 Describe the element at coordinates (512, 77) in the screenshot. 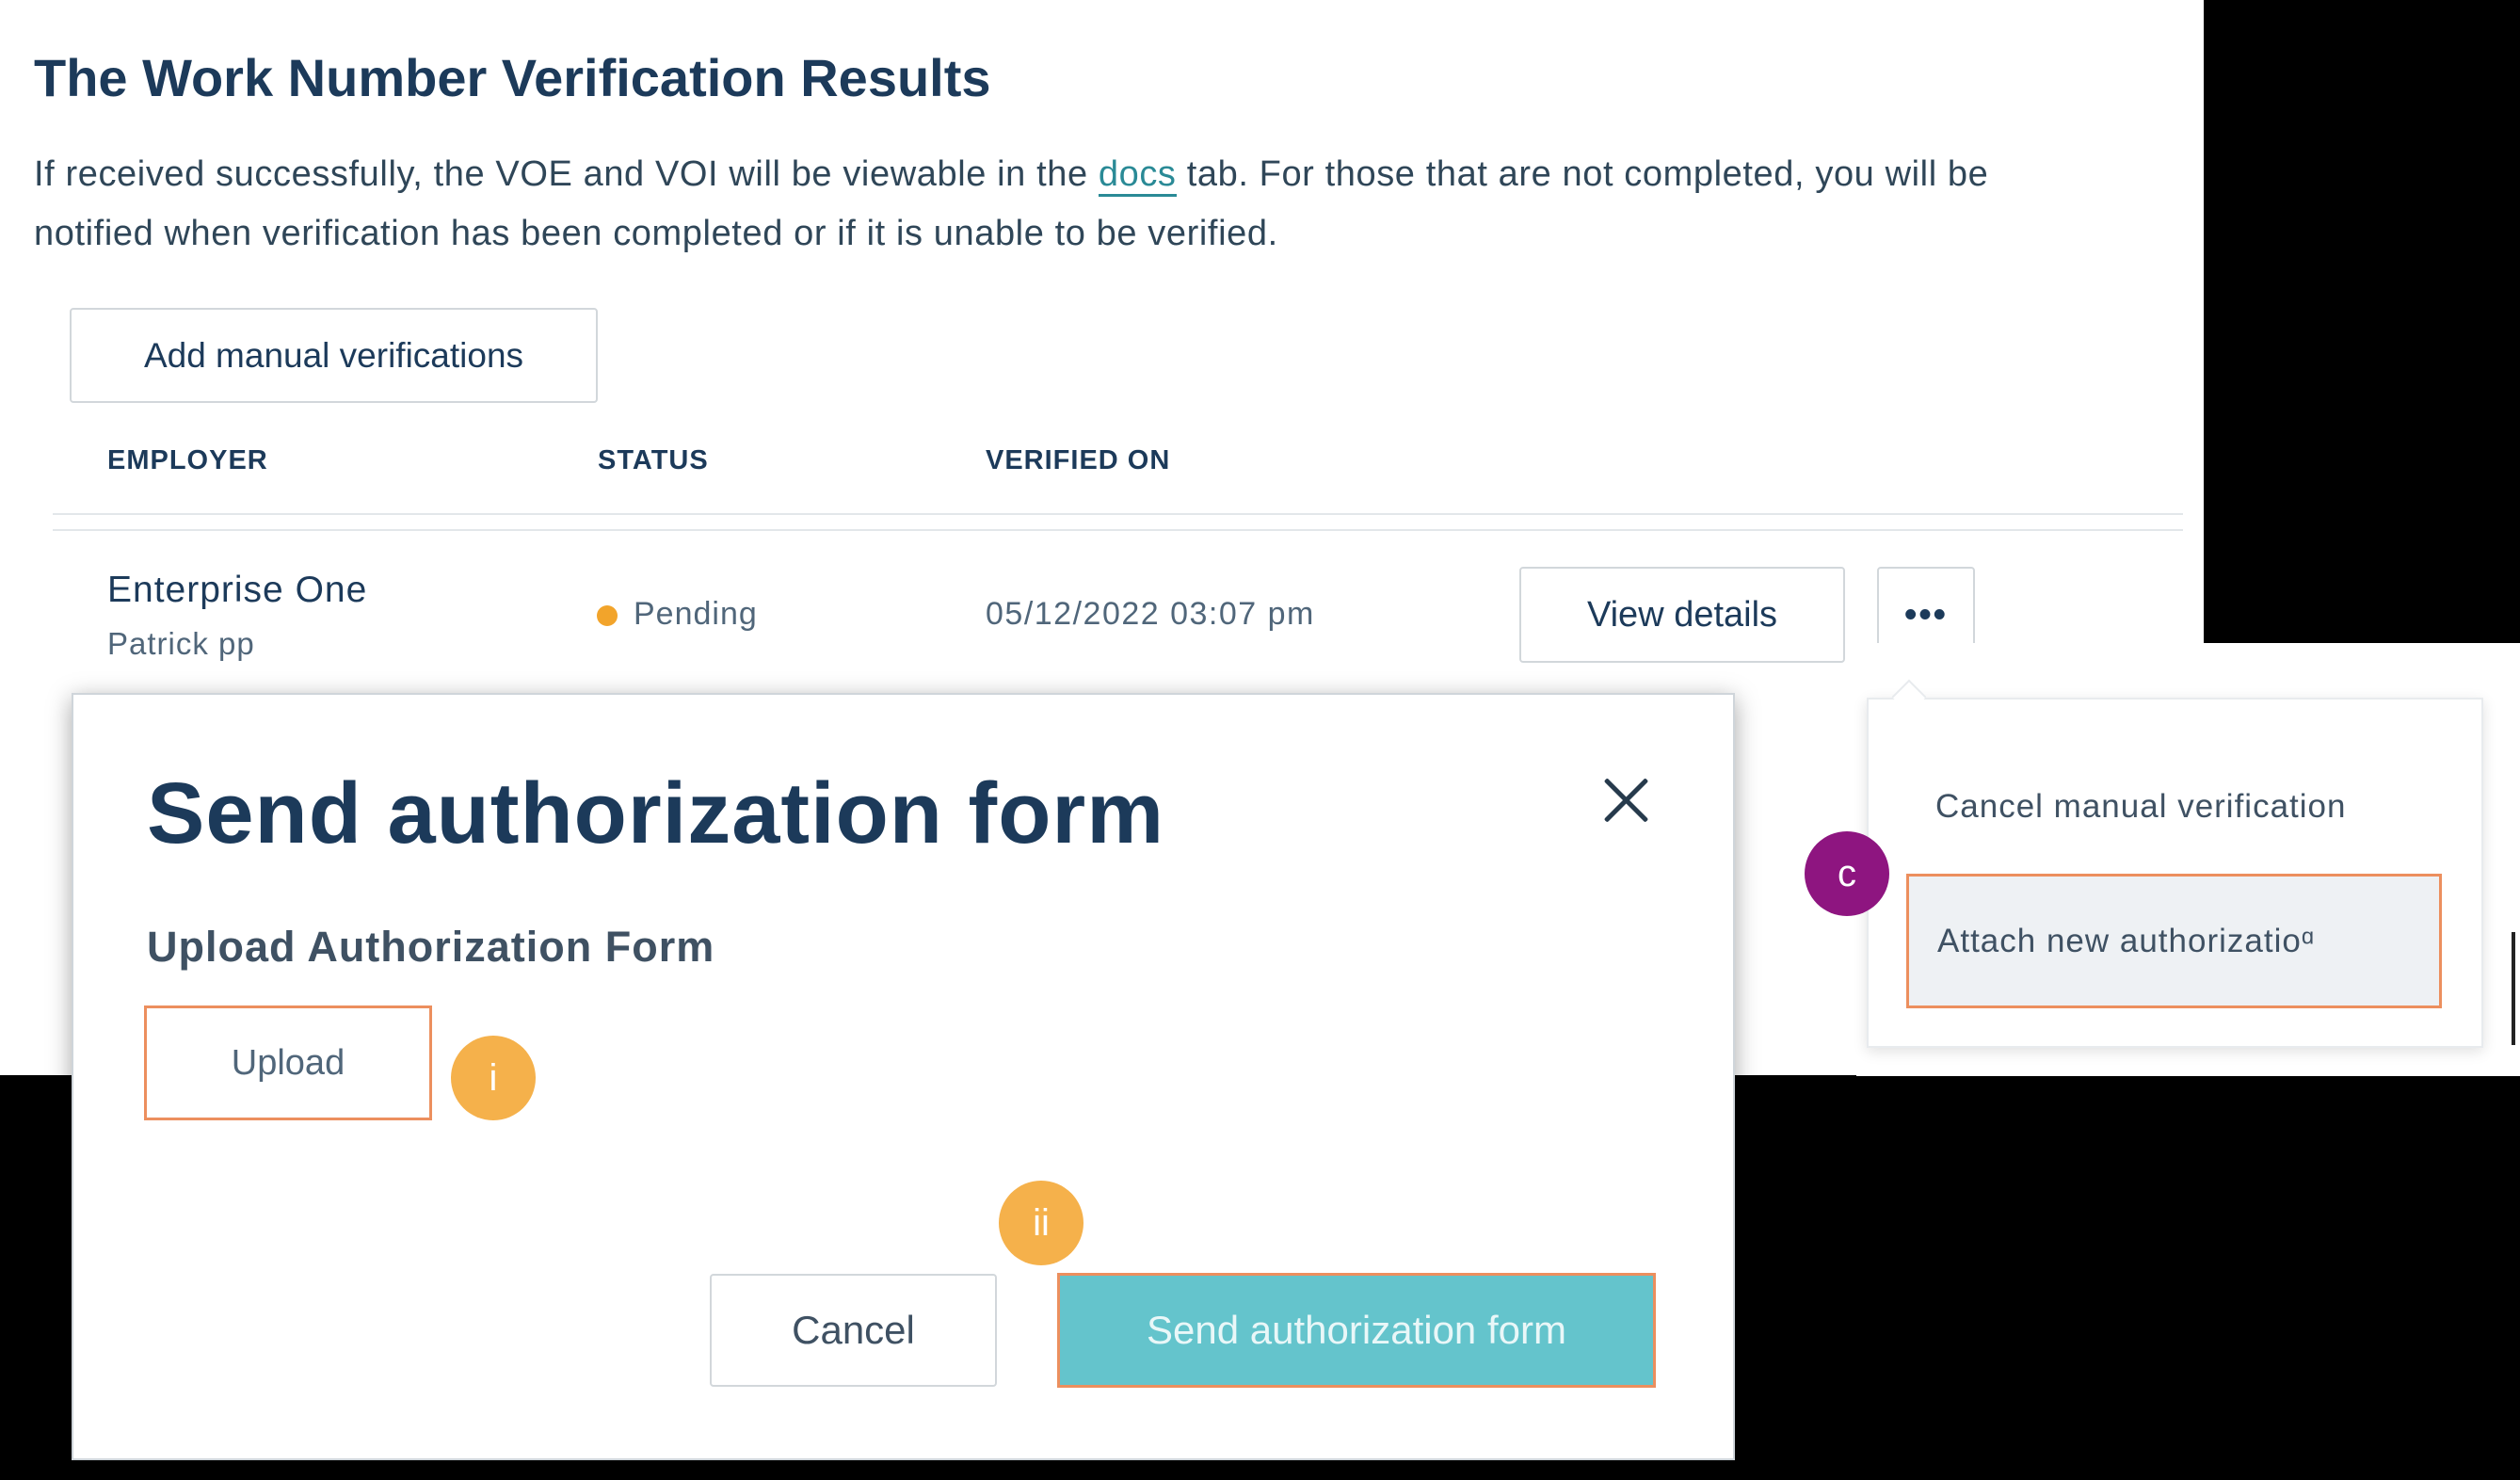

I see `page-title: The Work Number Verification Results` at that location.